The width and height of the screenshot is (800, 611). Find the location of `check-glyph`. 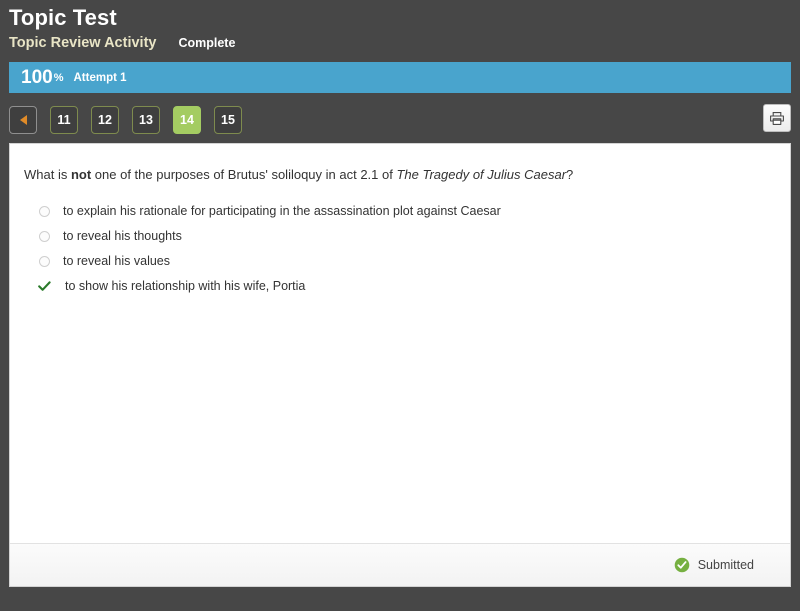

check-glyph is located at coordinates (44, 286).